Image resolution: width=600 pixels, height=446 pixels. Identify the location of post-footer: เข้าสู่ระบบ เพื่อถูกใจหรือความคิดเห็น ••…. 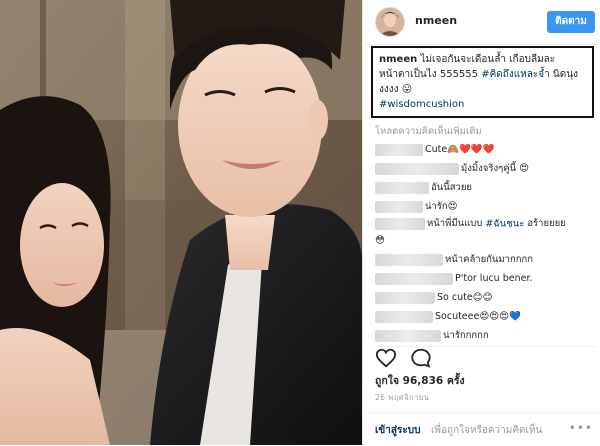
(481, 429).